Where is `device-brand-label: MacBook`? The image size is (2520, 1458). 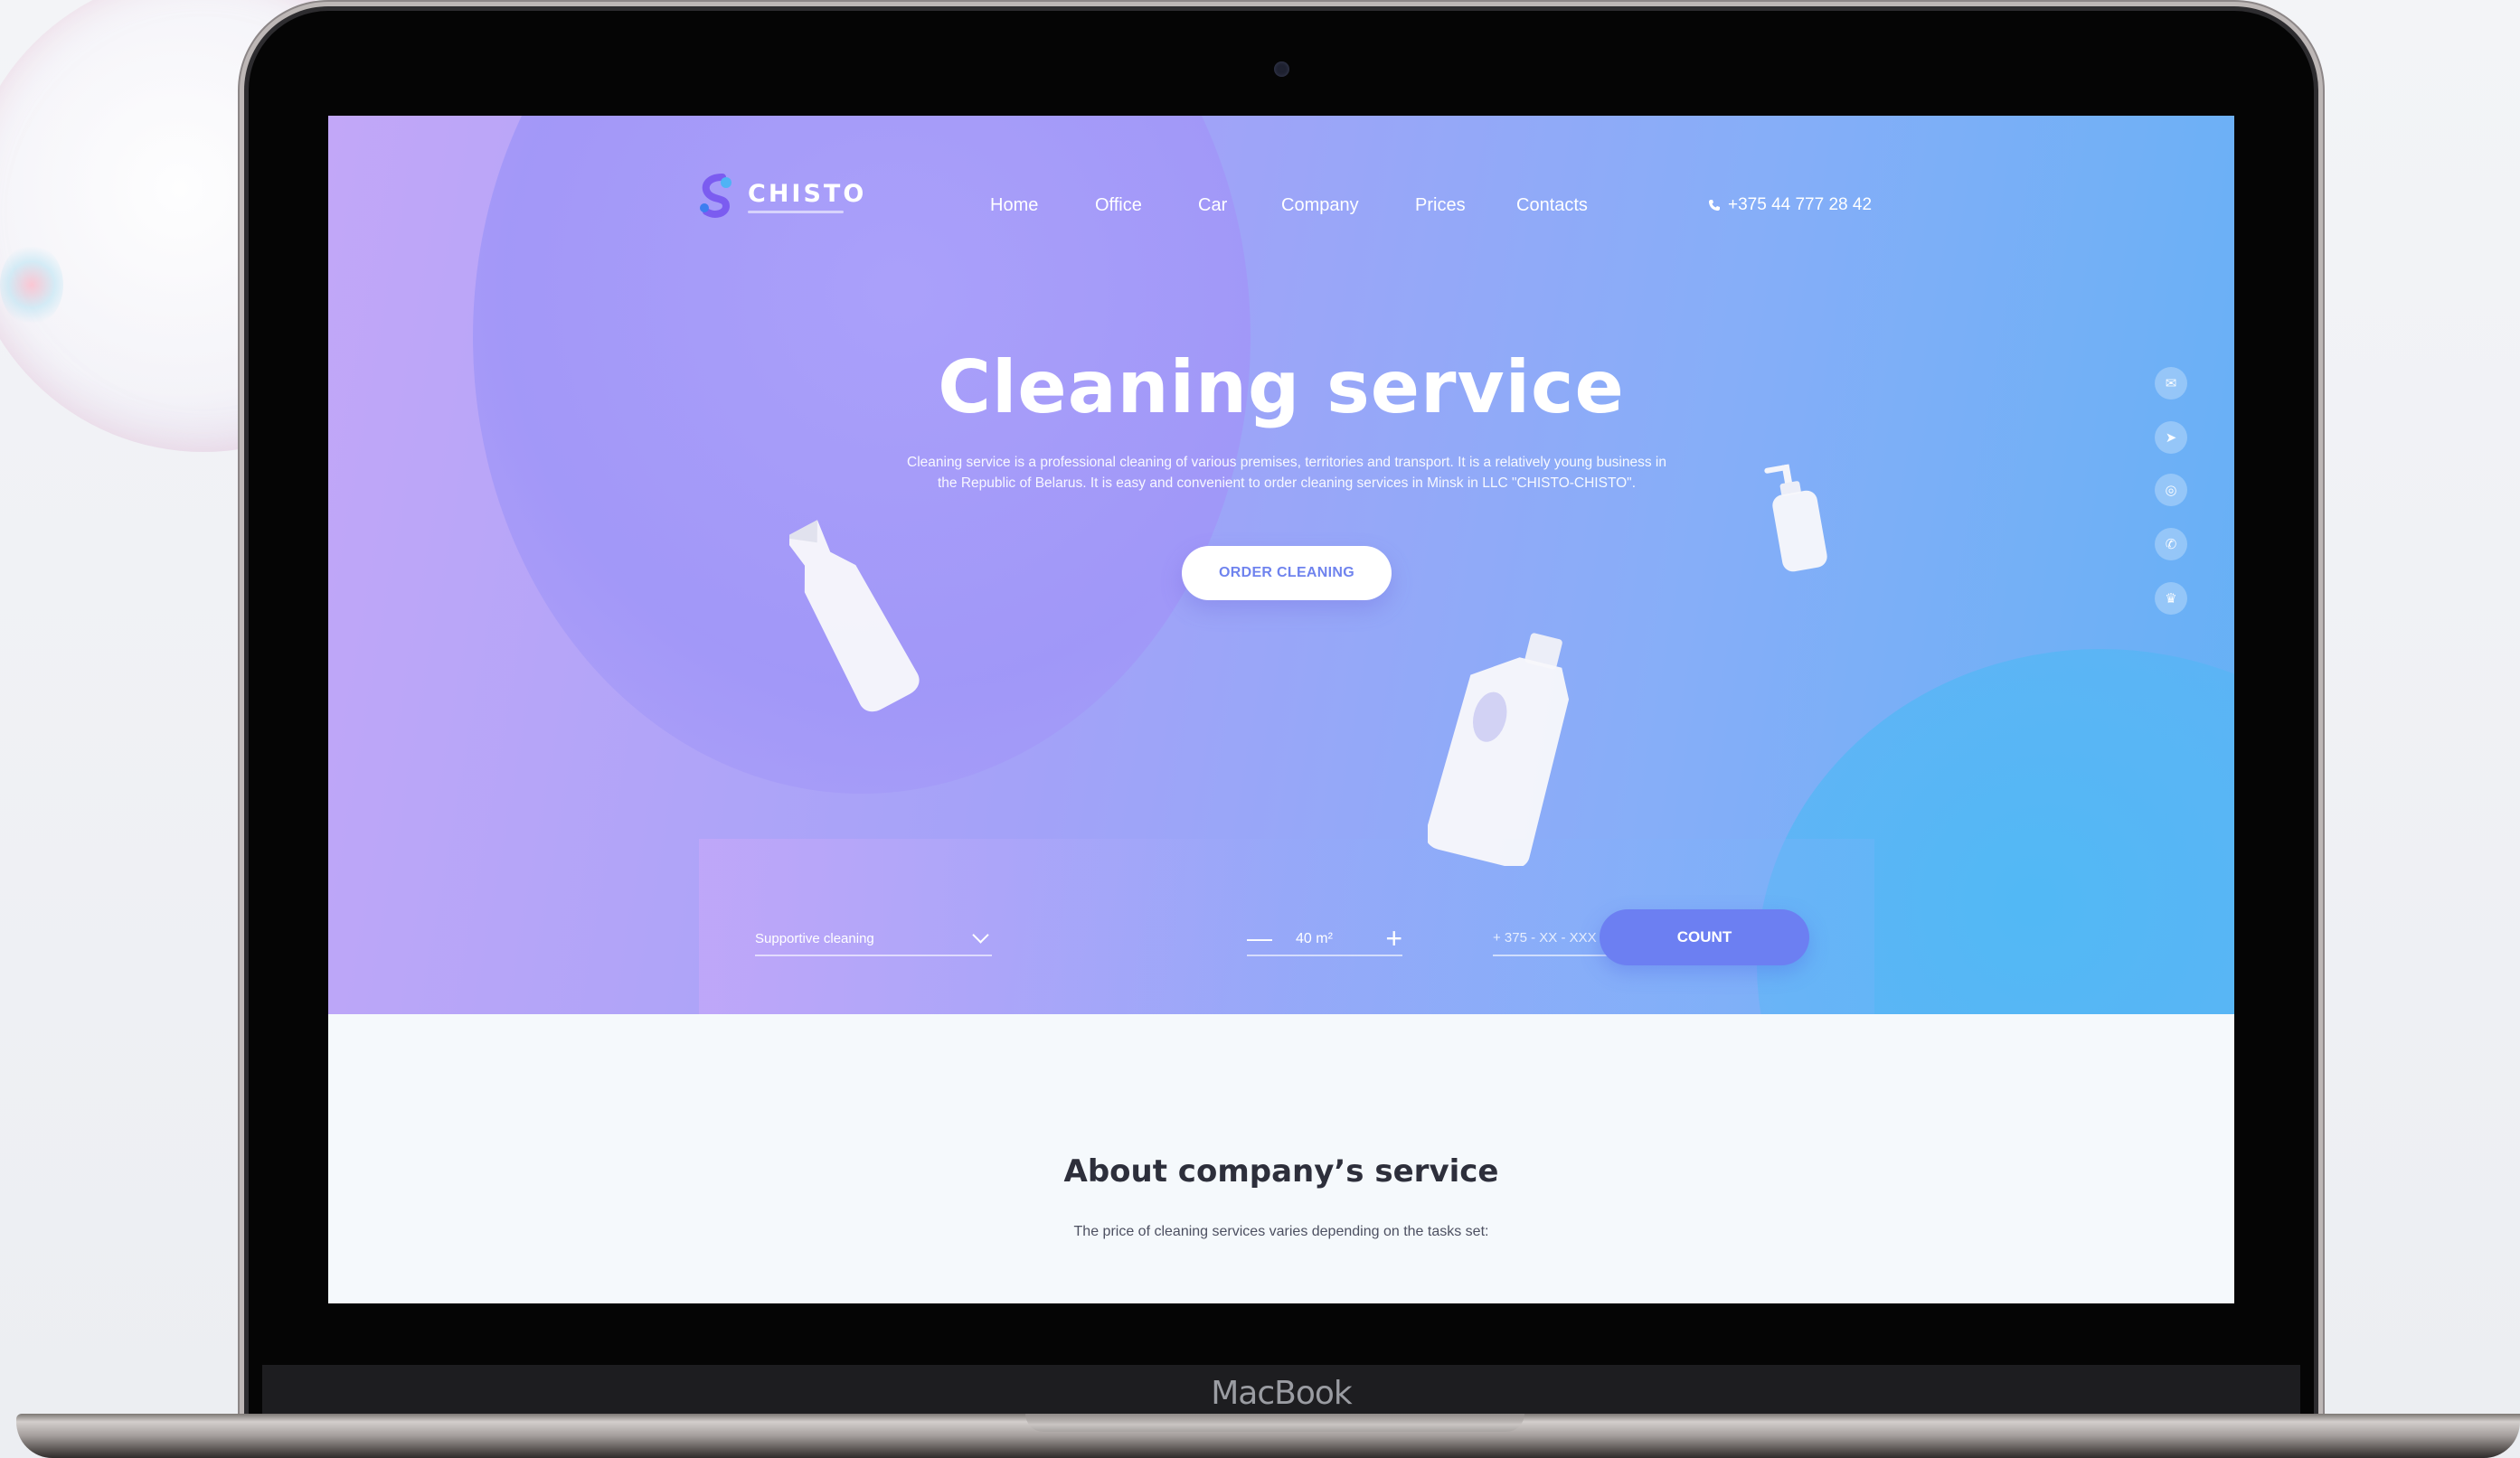 device-brand-label: MacBook is located at coordinates (1282, 1393).